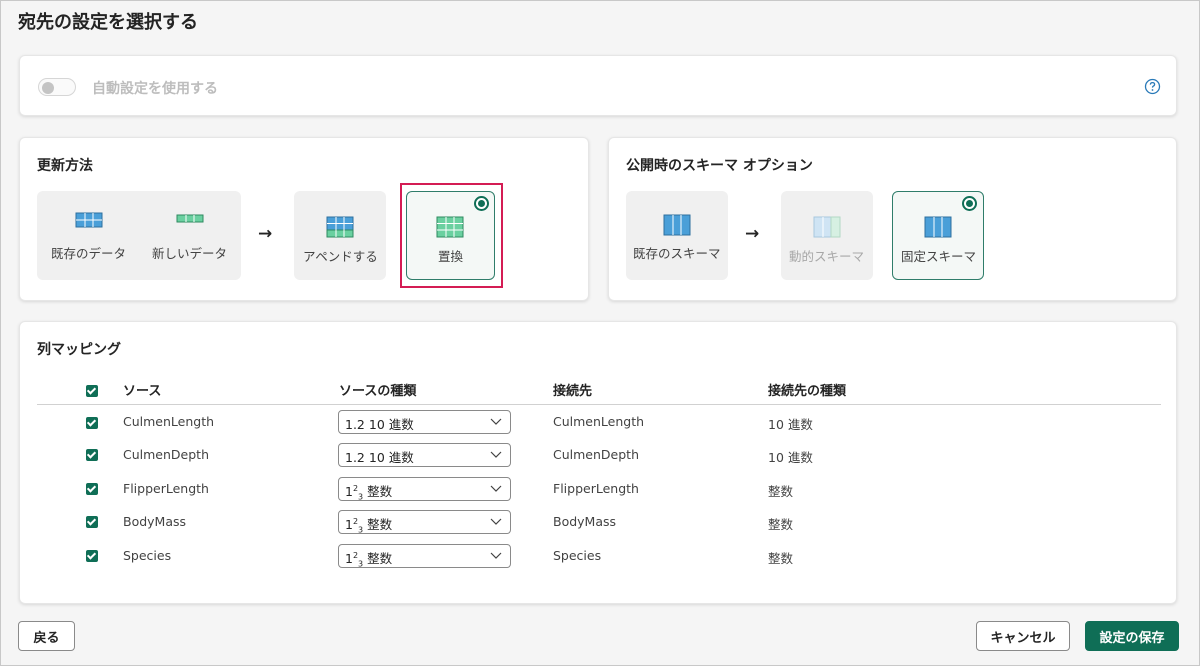  What do you see at coordinates (92, 391) in the screenshot?
I see `select-all-checkbox` at bounding box center [92, 391].